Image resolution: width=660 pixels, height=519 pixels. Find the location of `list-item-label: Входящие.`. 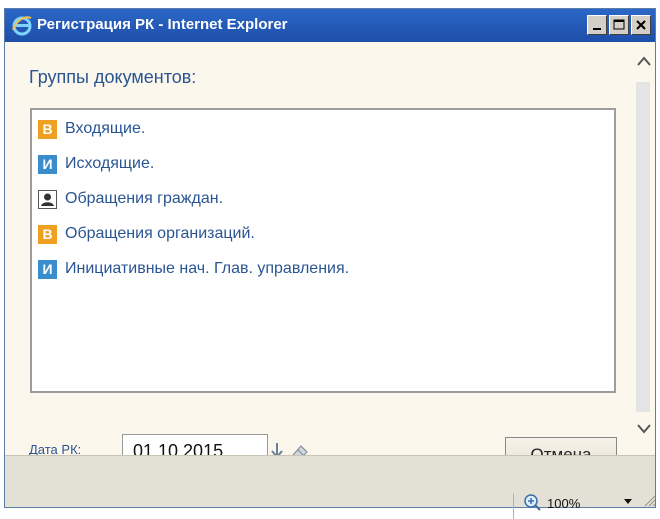

list-item-label: Входящие. is located at coordinates (105, 128).